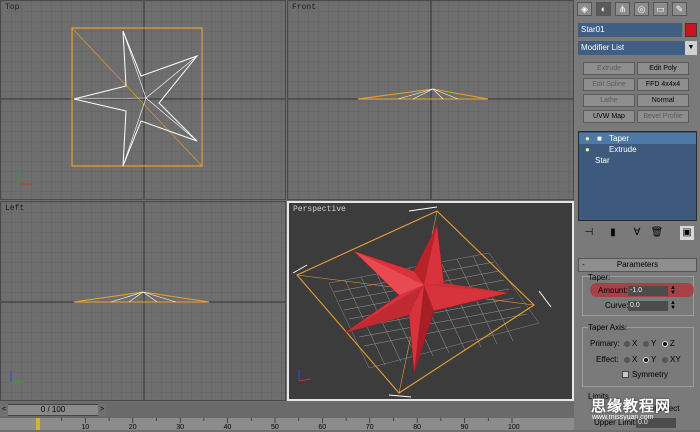  Describe the element at coordinates (605, 343) in the screenshot. I see `primary-label: Primary:` at that location.